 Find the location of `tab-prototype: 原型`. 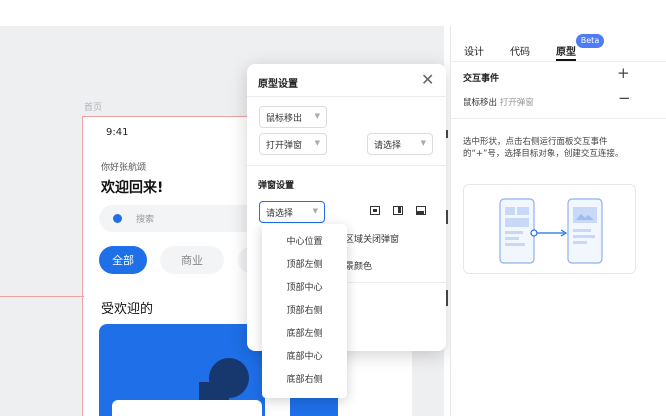

tab-prototype: 原型 is located at coordinates (566, 50).